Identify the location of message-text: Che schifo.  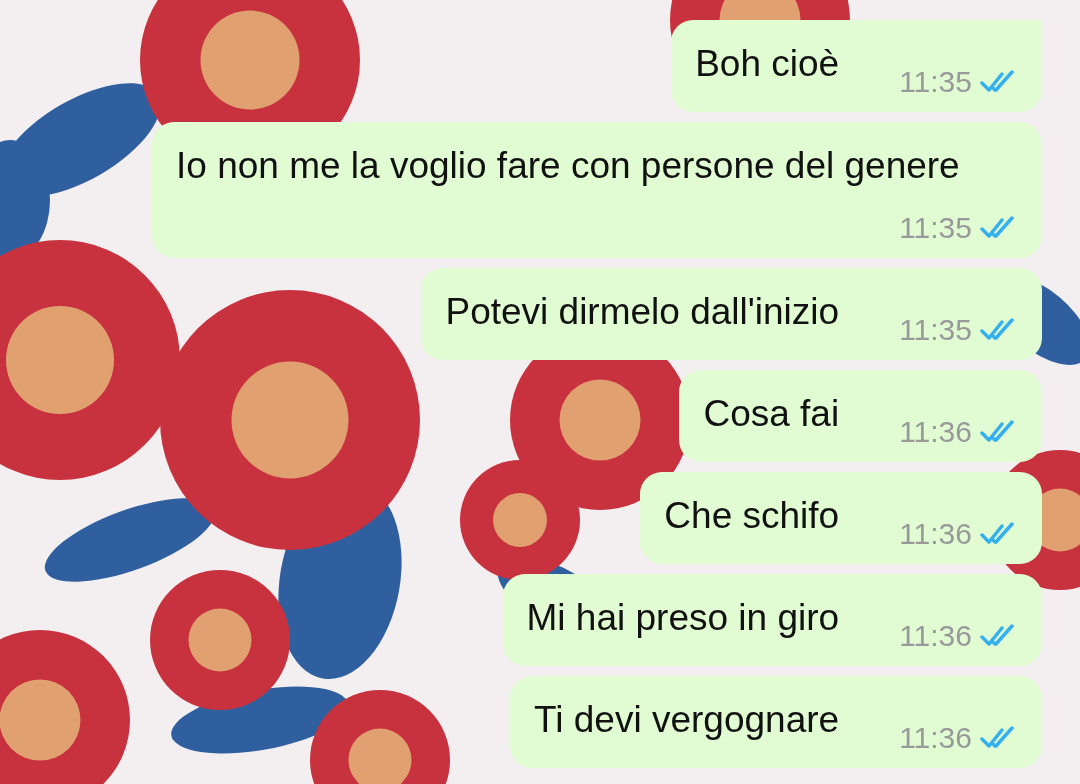
(752, 515).